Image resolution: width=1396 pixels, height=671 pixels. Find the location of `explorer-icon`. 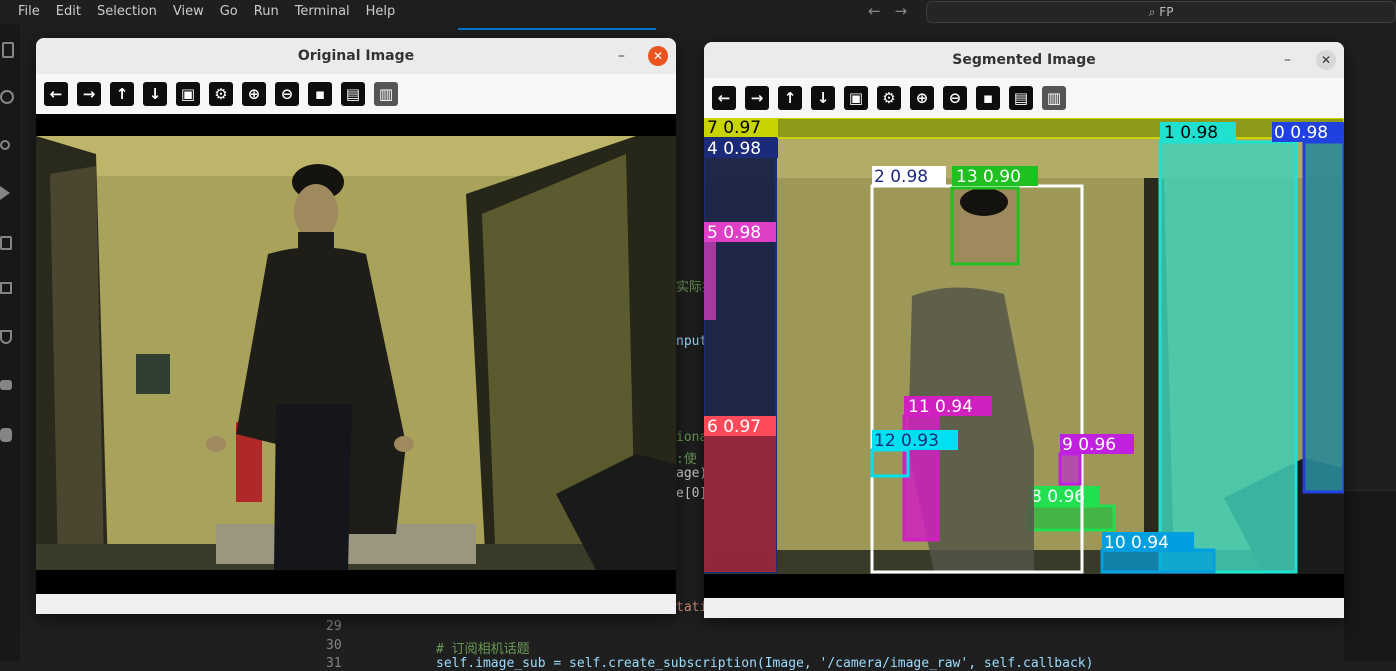

explorer-icon is located at coordinates (8, 50).